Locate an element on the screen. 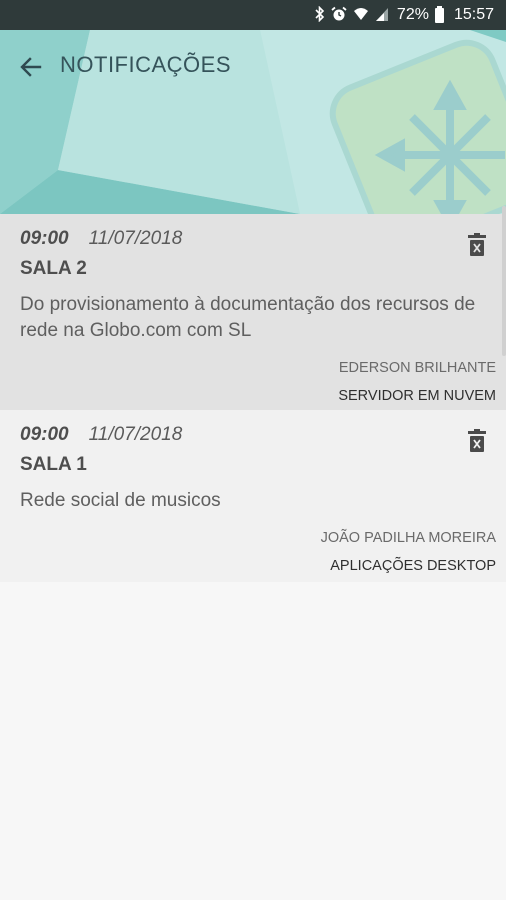 The width and height of the screenshot is (506, 900). arrow-left-icon is located at coordinates (31, 67).